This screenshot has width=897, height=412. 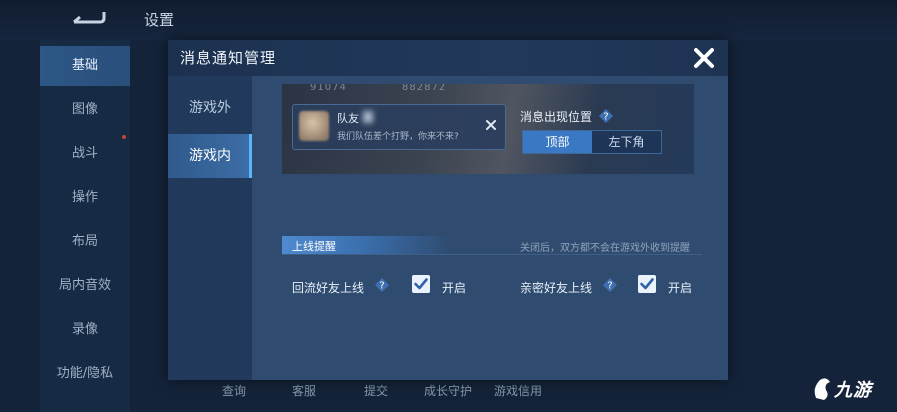 I want to click on notification-dot, so click(x=124, y=137).